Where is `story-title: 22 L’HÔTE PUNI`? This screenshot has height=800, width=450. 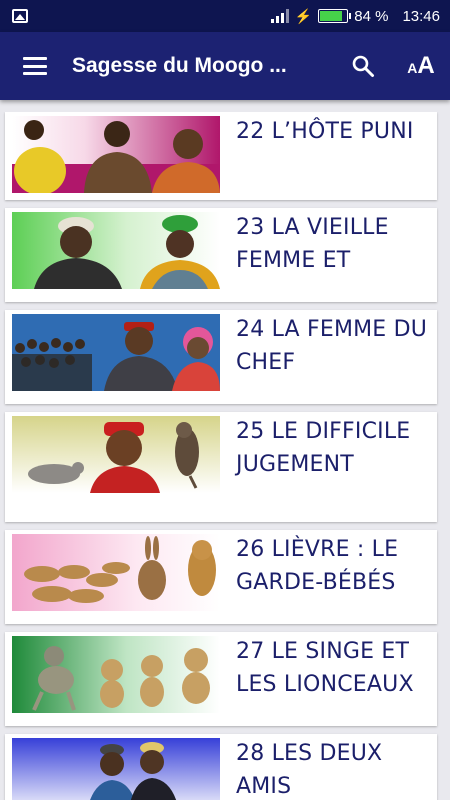
story-title: 22 L’HÔTE PUNI is located at coordinates (325, 131).